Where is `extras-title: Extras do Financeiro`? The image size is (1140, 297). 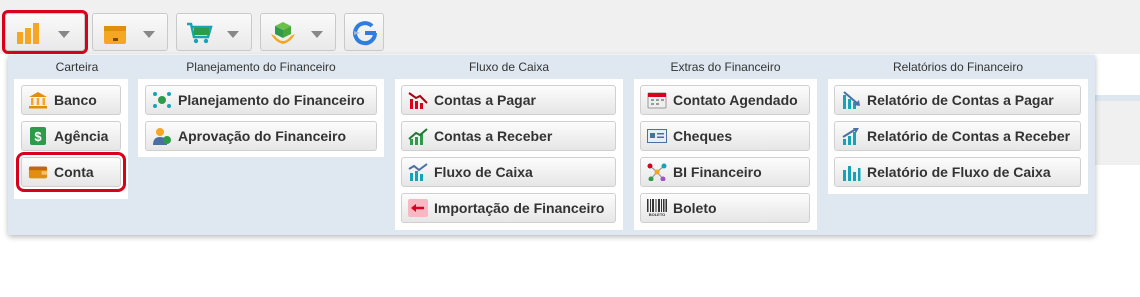 extras-title: Extras do Financeiro is located at coordinates (725, 67).